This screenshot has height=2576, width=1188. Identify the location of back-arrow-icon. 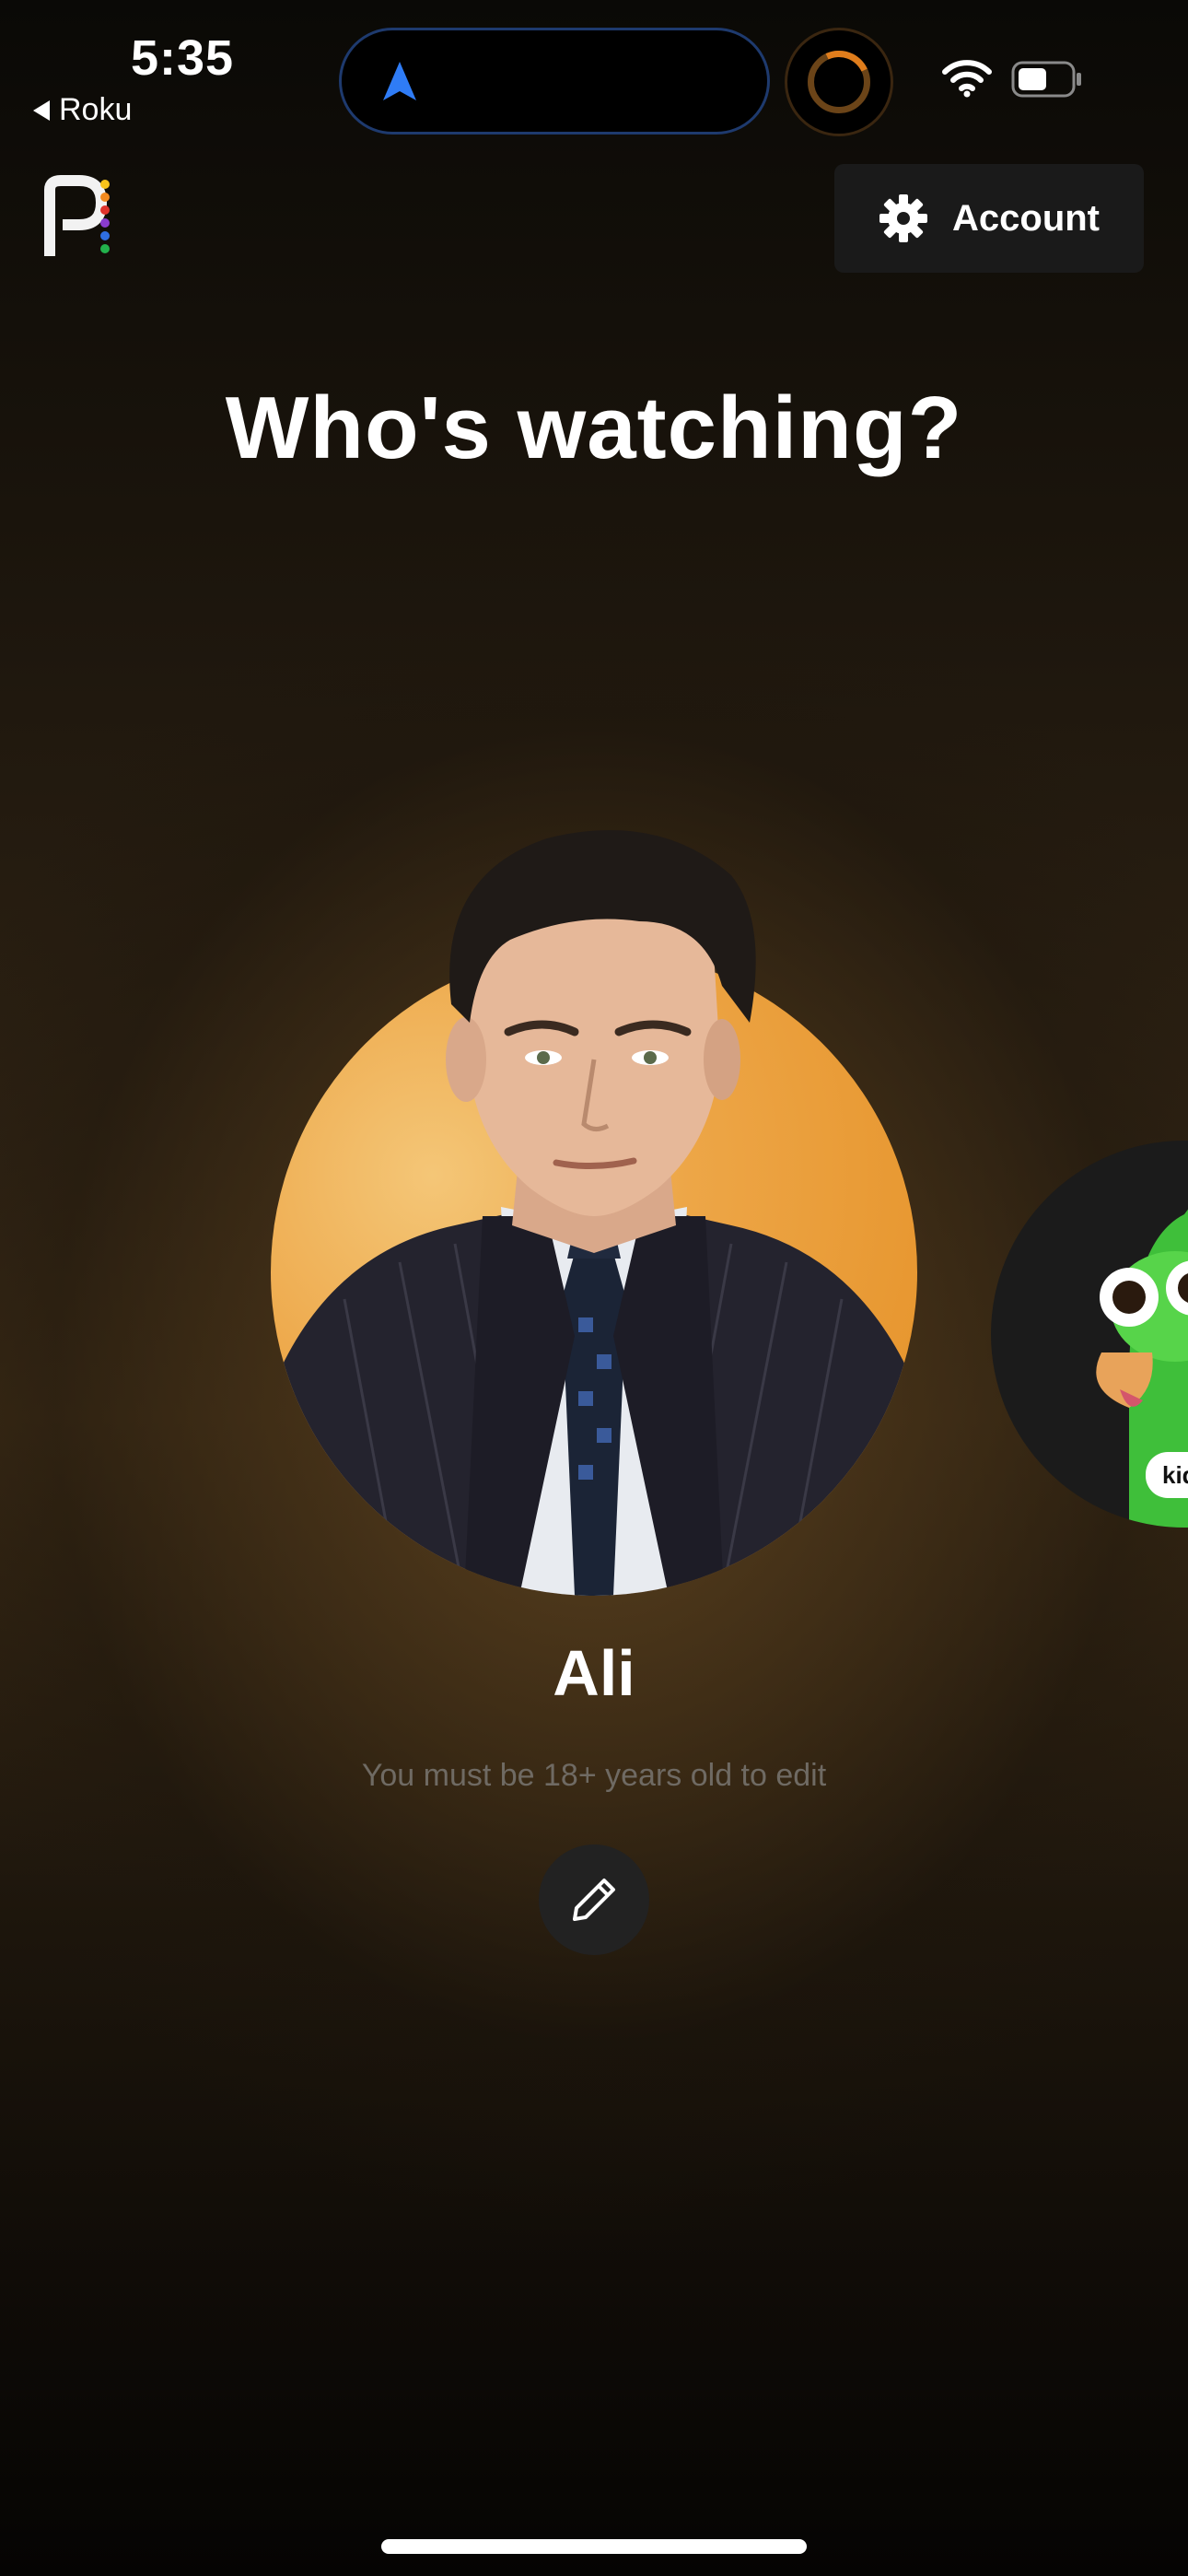
(41, 110).